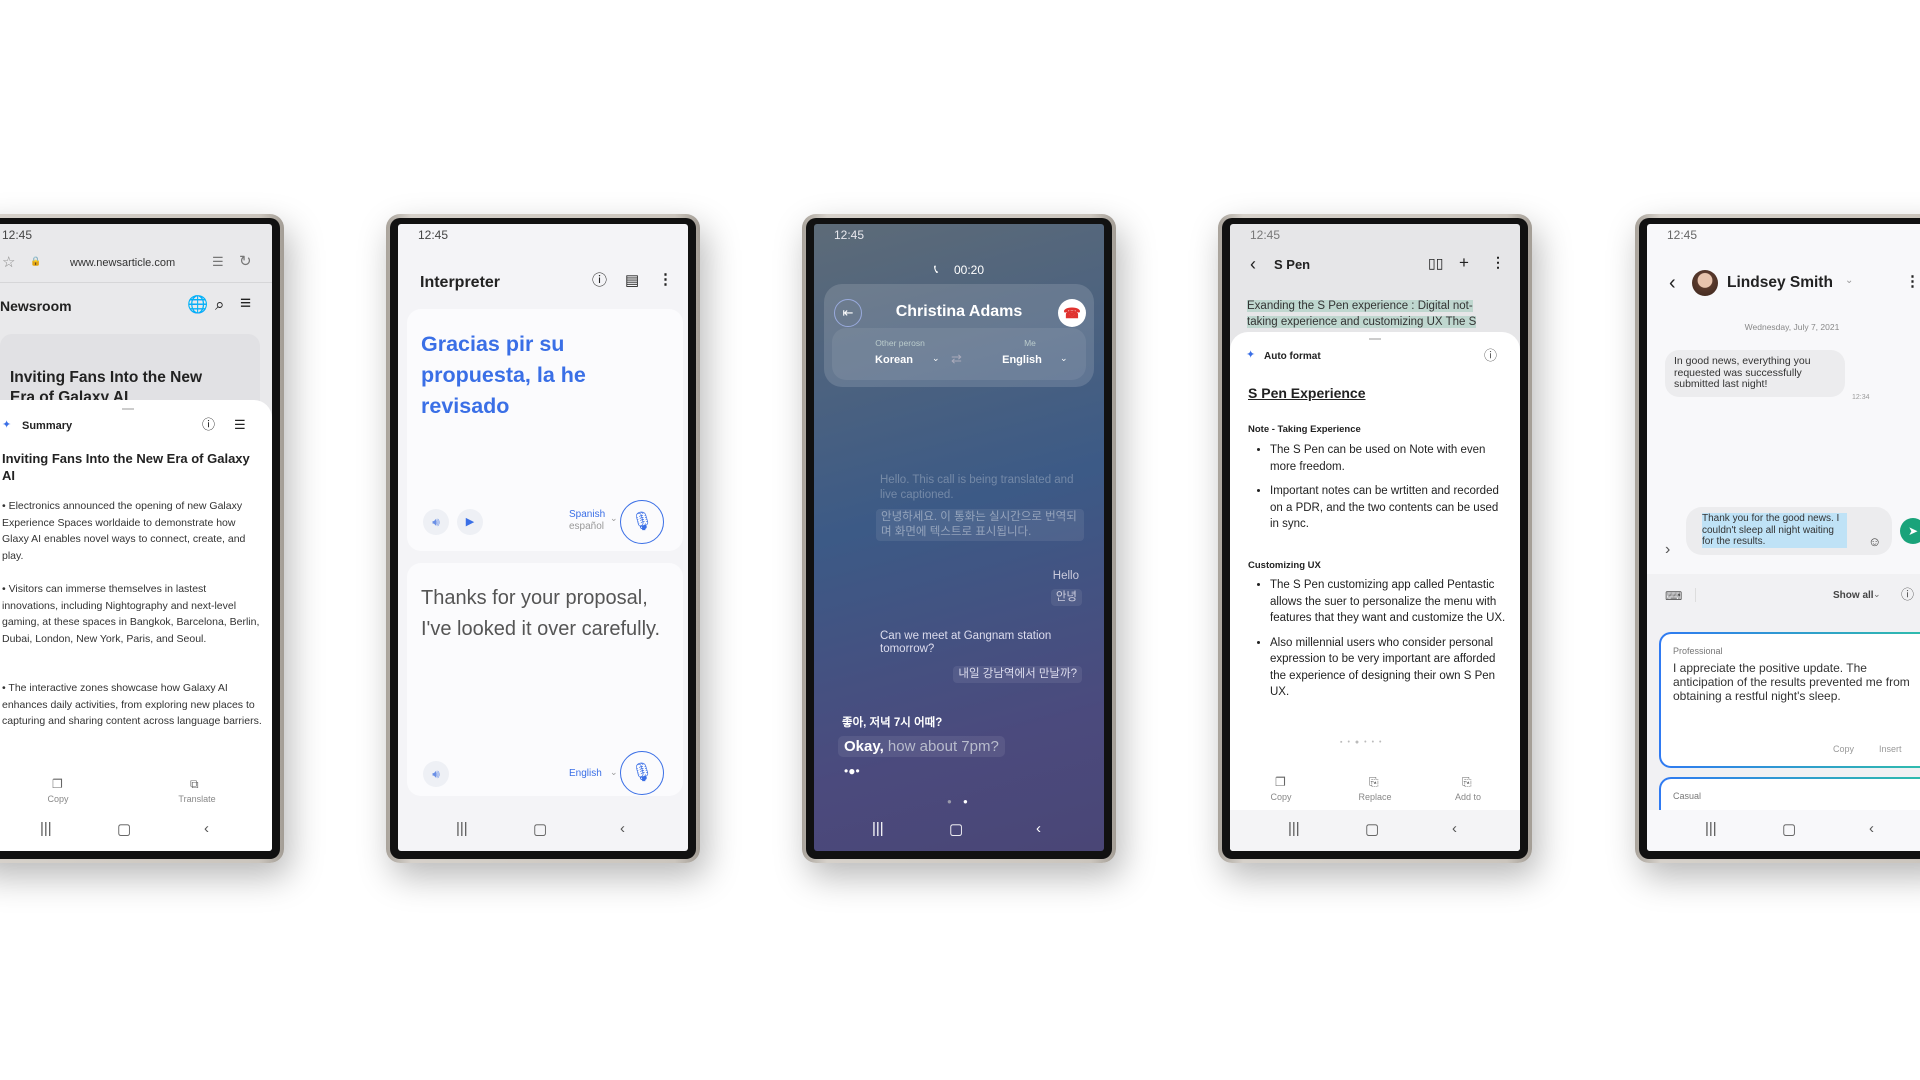 This screenshot has height=1080, width=1920. Describe the element at coordinates (1874, 541) in the screenshot. I see `emoji-icon: ☺` at that location.